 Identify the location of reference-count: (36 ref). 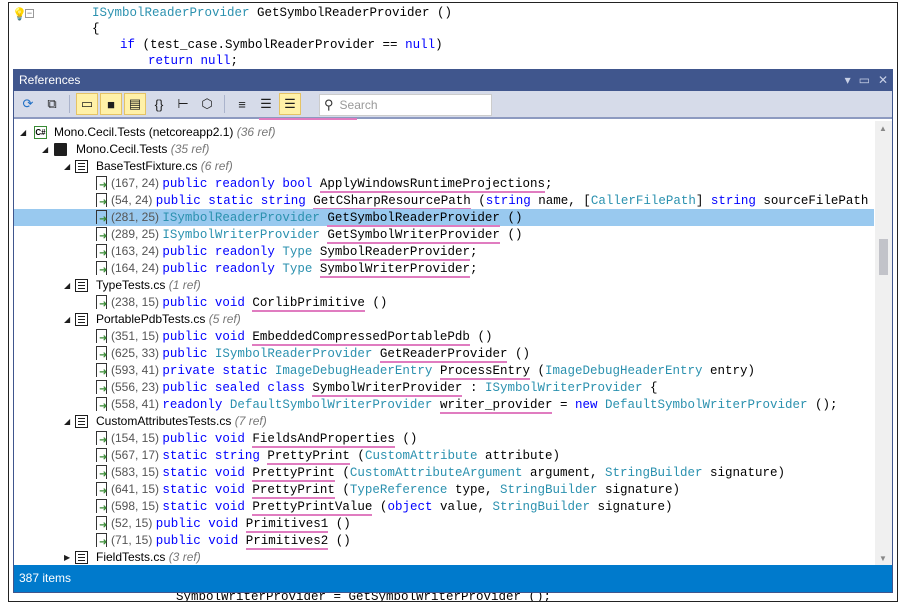
(256, 132).